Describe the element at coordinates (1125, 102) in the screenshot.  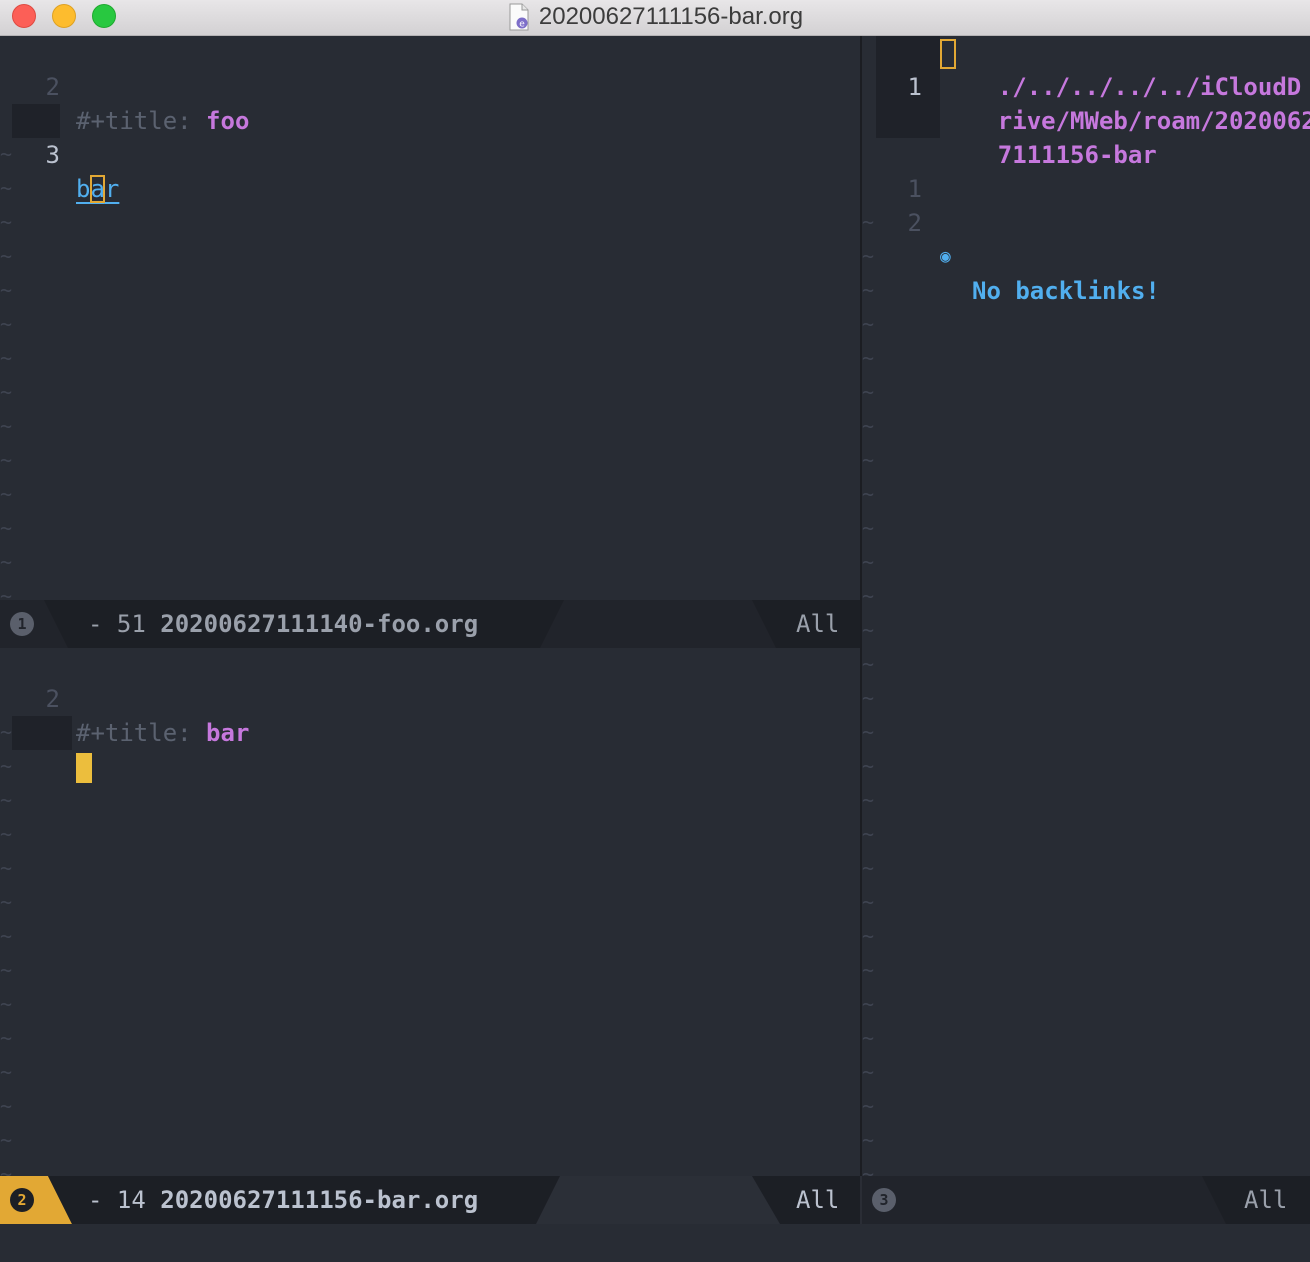
I see `backlinks-path-line: rive/MWeb/roam/2020062` at that location.